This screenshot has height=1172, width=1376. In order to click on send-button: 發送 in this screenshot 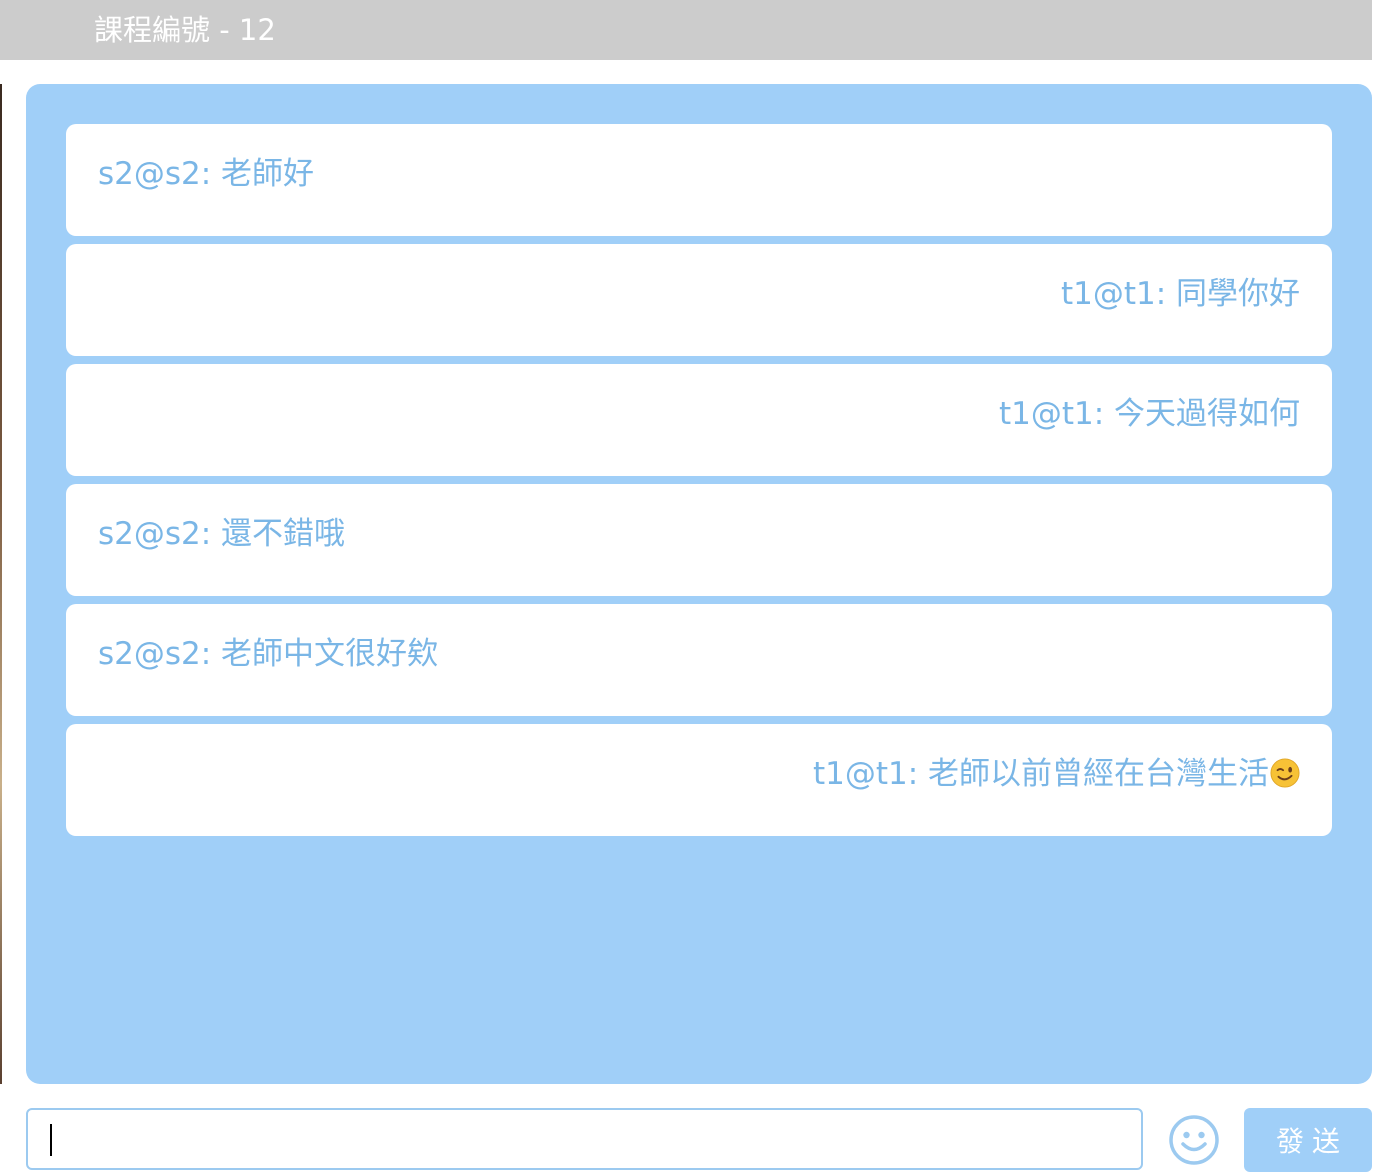, I will do `click(1308, 1140)`.